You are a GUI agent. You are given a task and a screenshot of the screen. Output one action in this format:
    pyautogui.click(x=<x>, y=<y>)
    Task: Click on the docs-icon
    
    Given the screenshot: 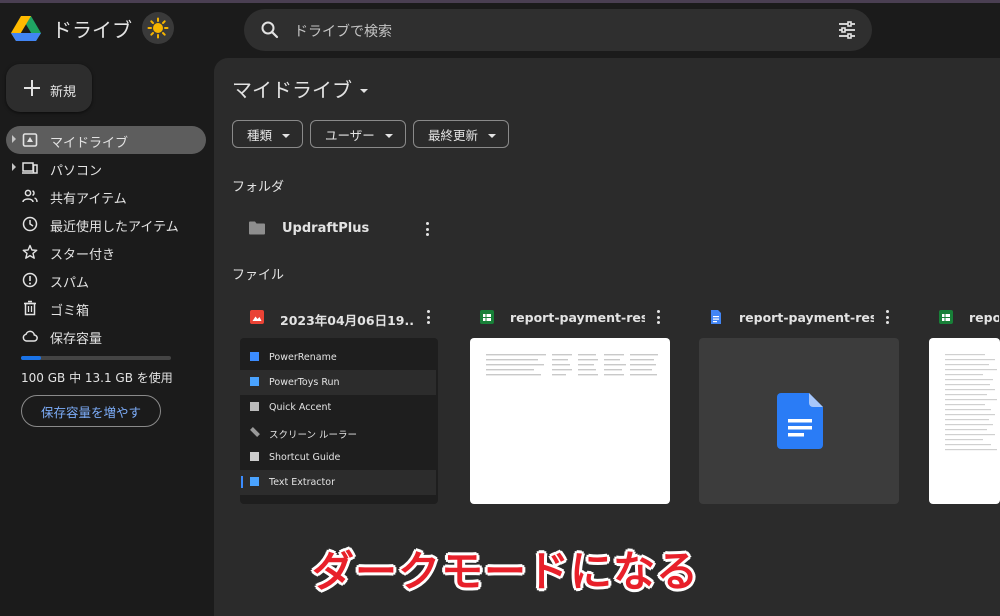 What is the action you would take?
    pyautogui.click(x=716, y=317)
    